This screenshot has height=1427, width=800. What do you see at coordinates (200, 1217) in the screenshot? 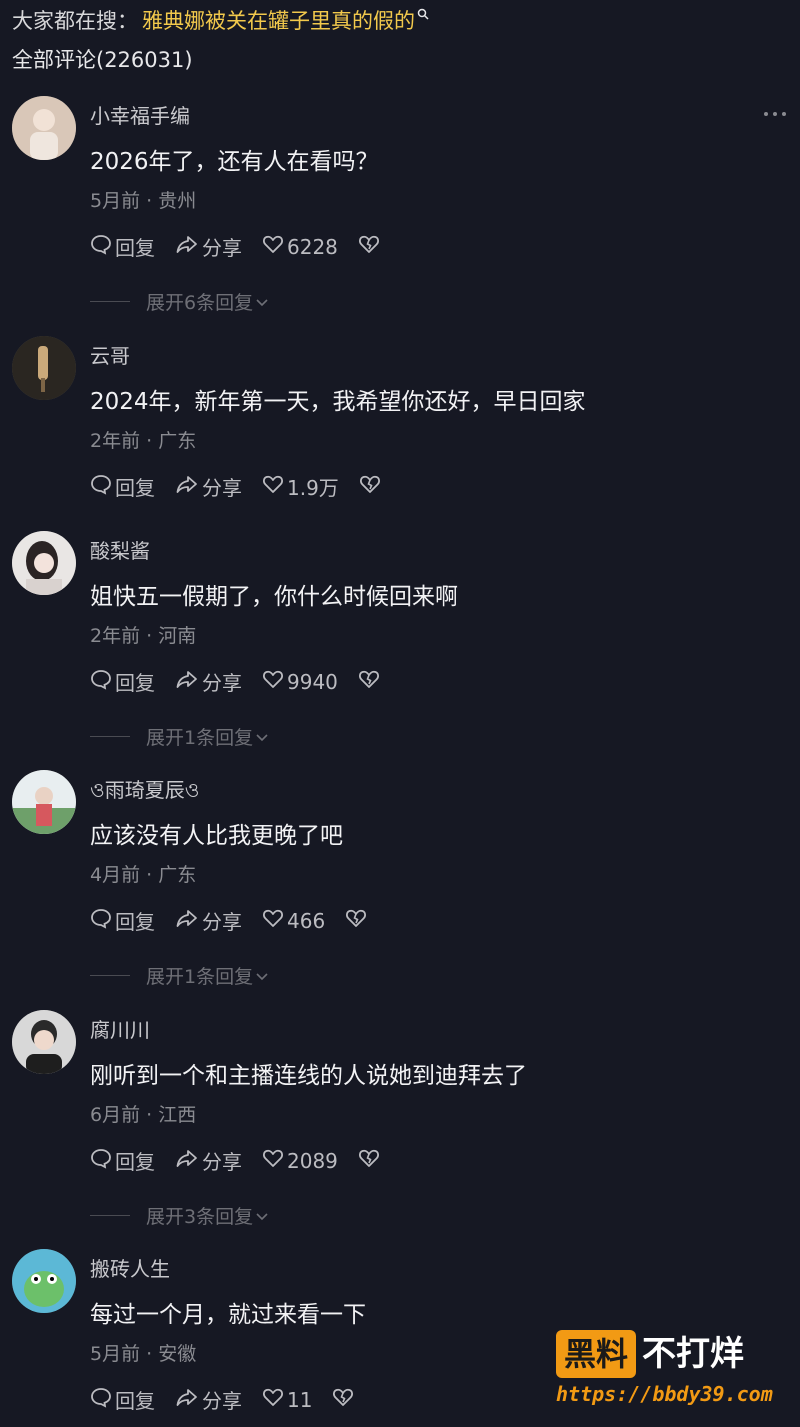
I see `expand-replies-label: 展开3条回复` at bounding box center [200, 1217].